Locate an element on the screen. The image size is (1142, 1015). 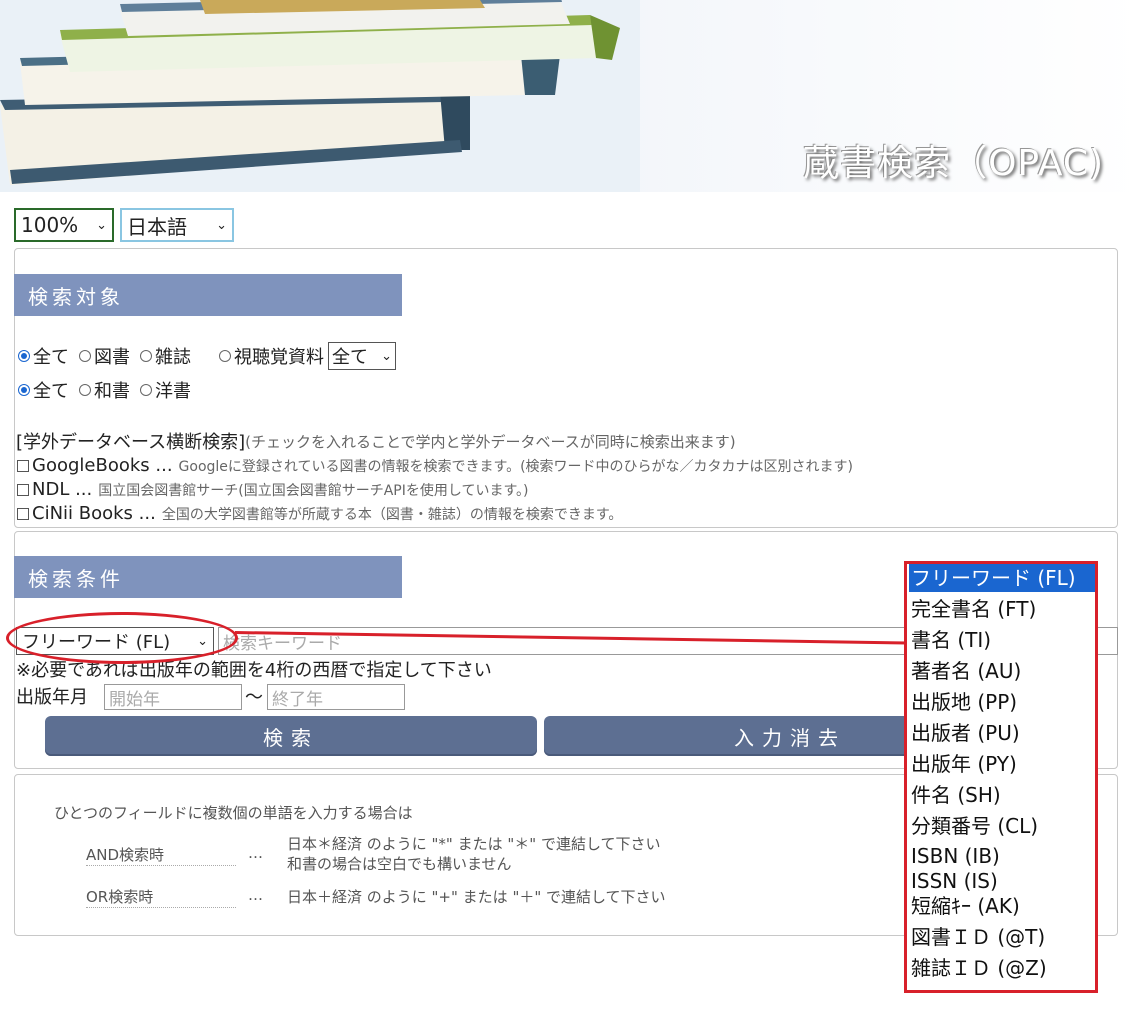
radio-label: 洋書 is located at coordinates (173, 391).